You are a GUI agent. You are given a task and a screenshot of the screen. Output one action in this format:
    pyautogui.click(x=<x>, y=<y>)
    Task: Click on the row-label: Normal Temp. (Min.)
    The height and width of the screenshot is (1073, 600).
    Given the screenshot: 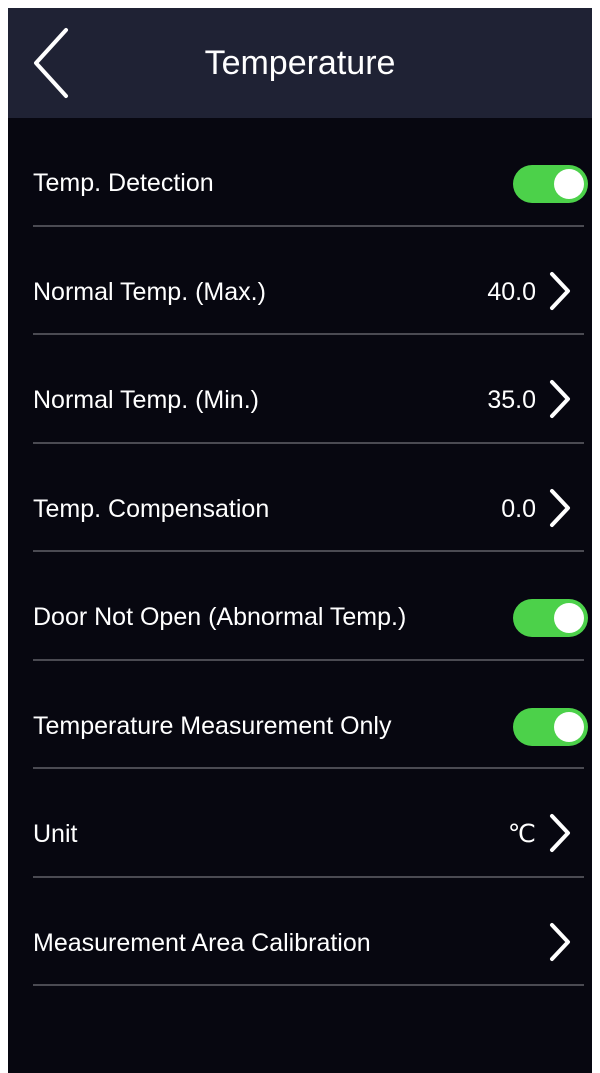 What is the action you would take?
    pyautogui.click(x=146, y=400)
    